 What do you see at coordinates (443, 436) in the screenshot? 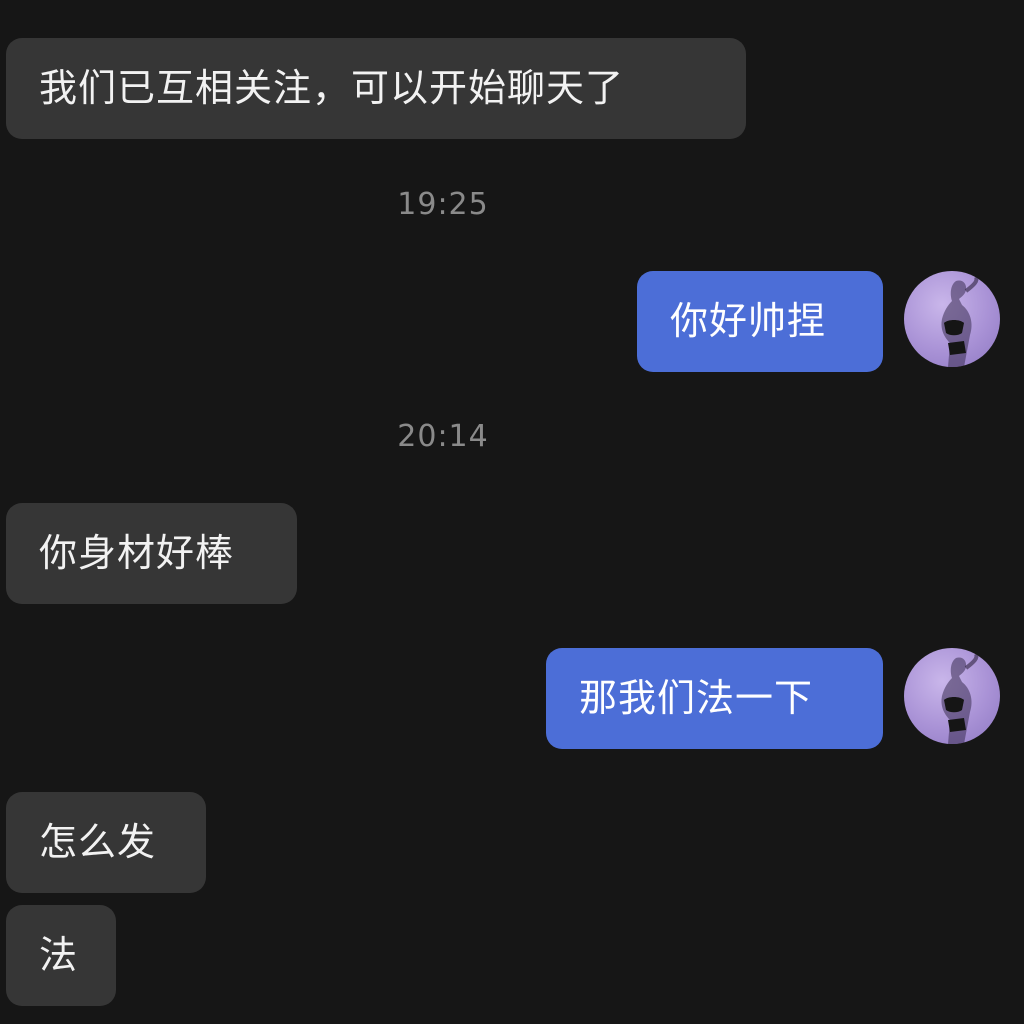
I see `message-timestamp: 20:14` at bounding box center [443, 436].